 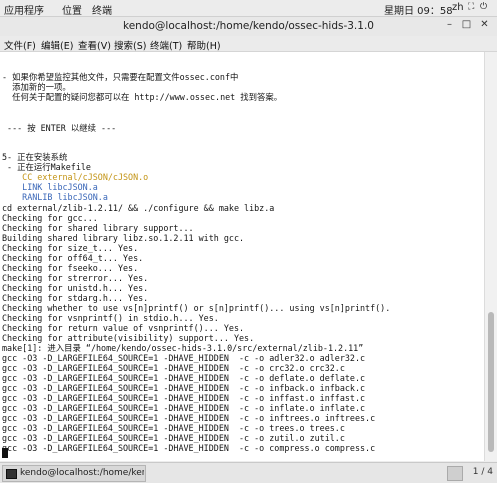 What do you see at coordinates (466, 26) in the screenshot?
I see `maximize-button: □` at bounding box center [466, 26].